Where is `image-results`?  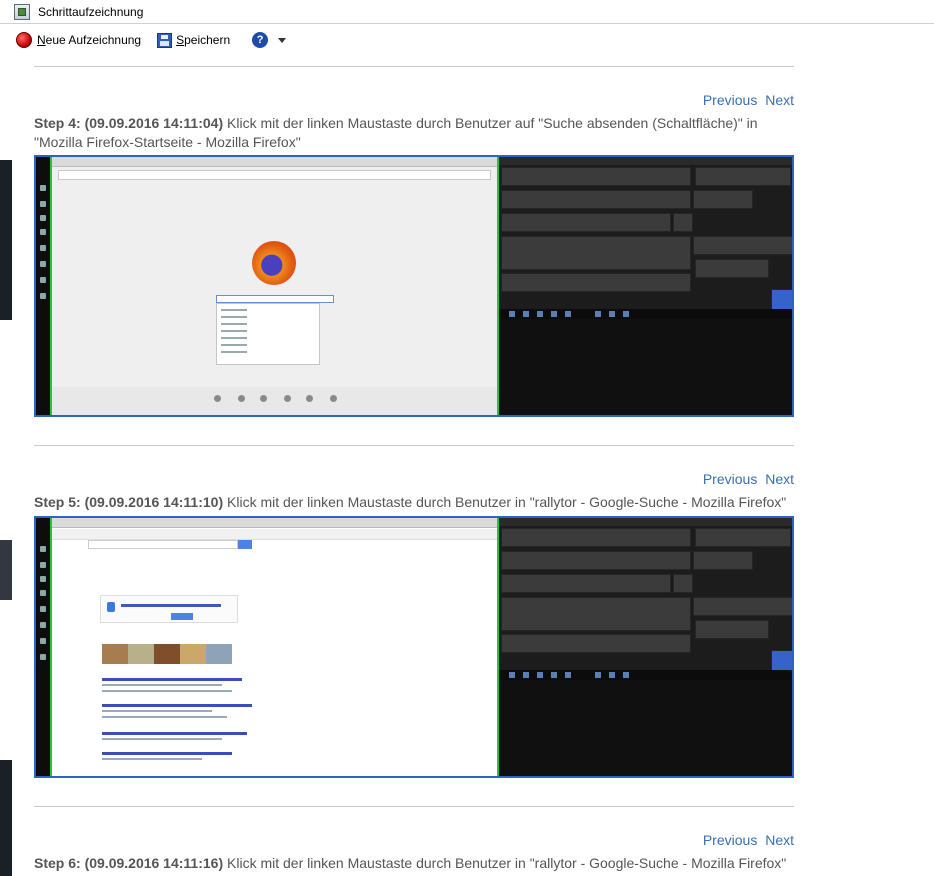 image-results is located at coordinates (167, 654).